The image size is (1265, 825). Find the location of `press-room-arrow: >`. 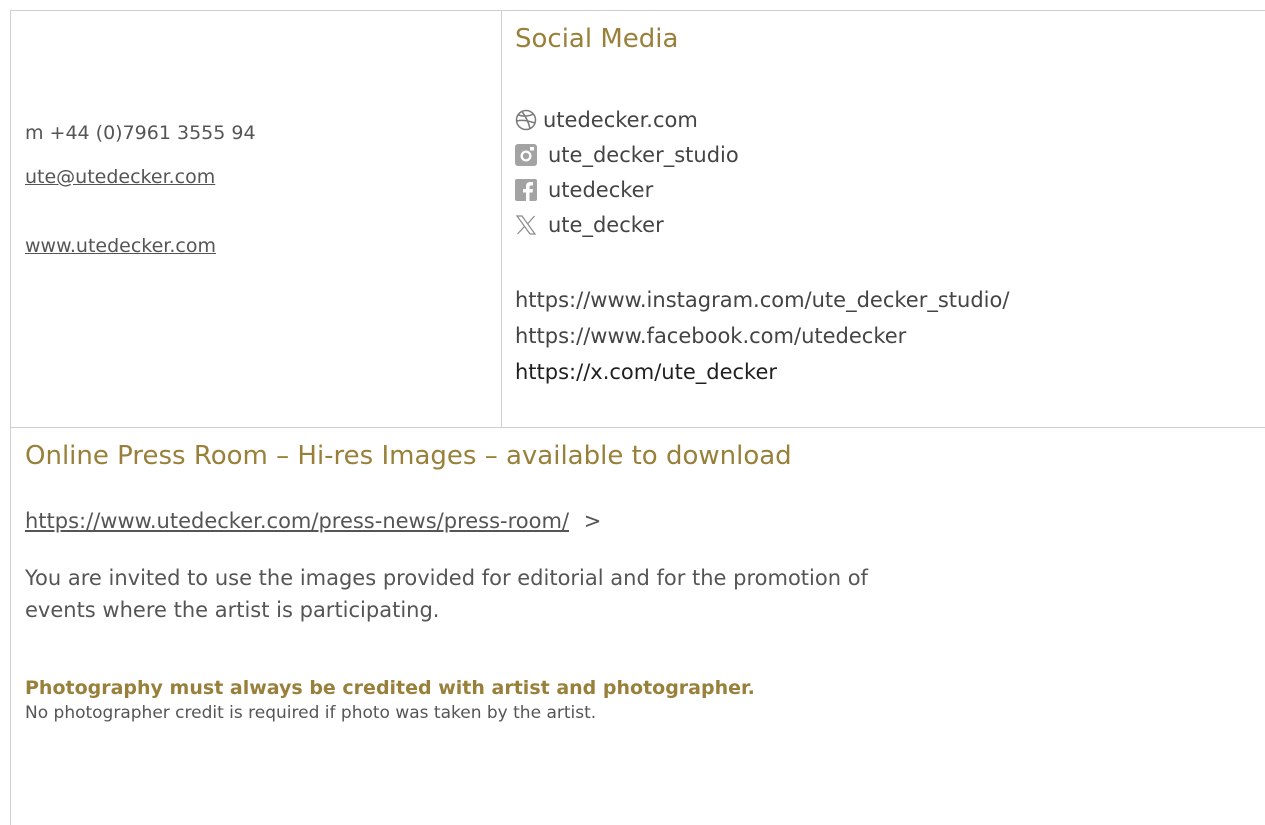

press-room-arrow: > is located at coordinates (593, 521).